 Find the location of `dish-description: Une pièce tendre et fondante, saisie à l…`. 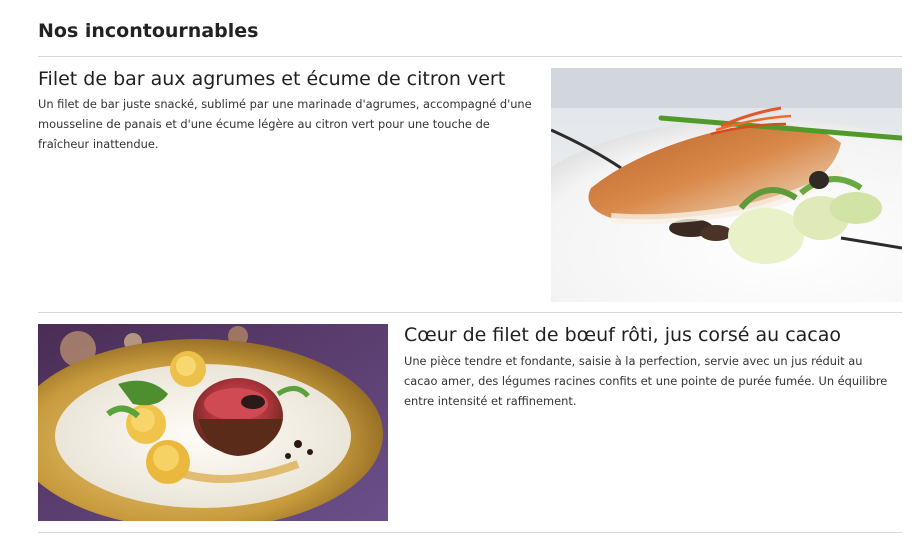

dish-description: Une pièce tendre et fondante, saisie à l… is located at coordinates (646, 381).